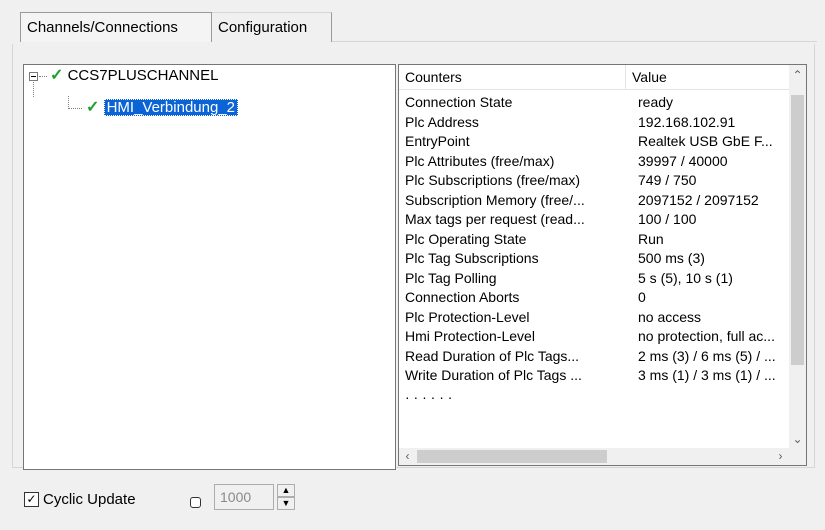 This screenshot has height=530, width=825. Describe the element at coordinates (195, 502) in the screenshot. I see `status-indicator-icon` at that location.